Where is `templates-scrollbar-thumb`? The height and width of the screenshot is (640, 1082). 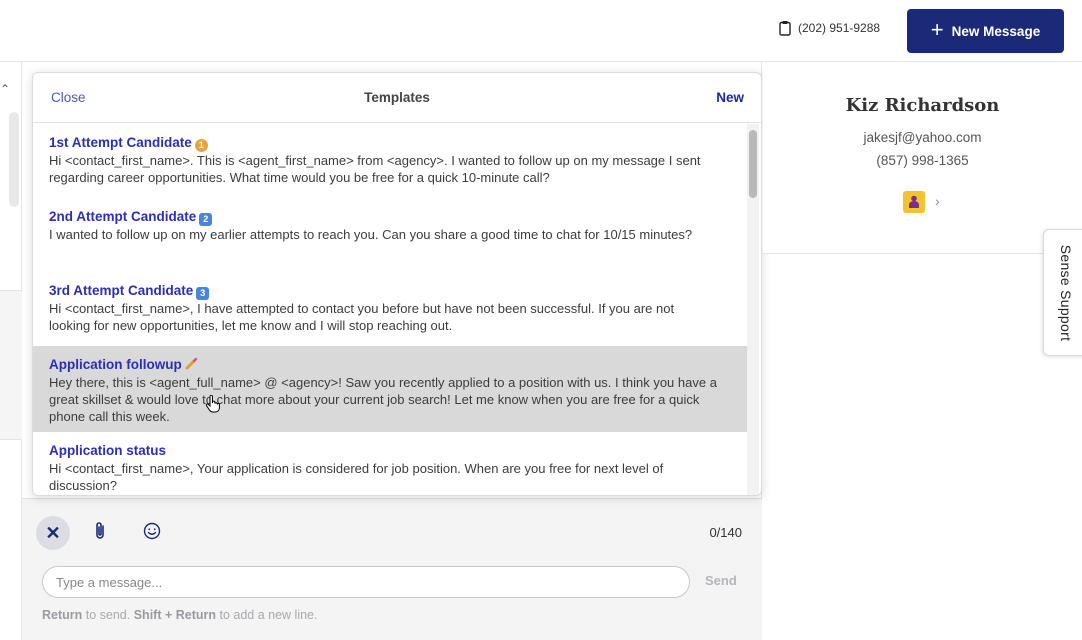
templates-scrollbar-thumb is located at coordinates (753, 164).